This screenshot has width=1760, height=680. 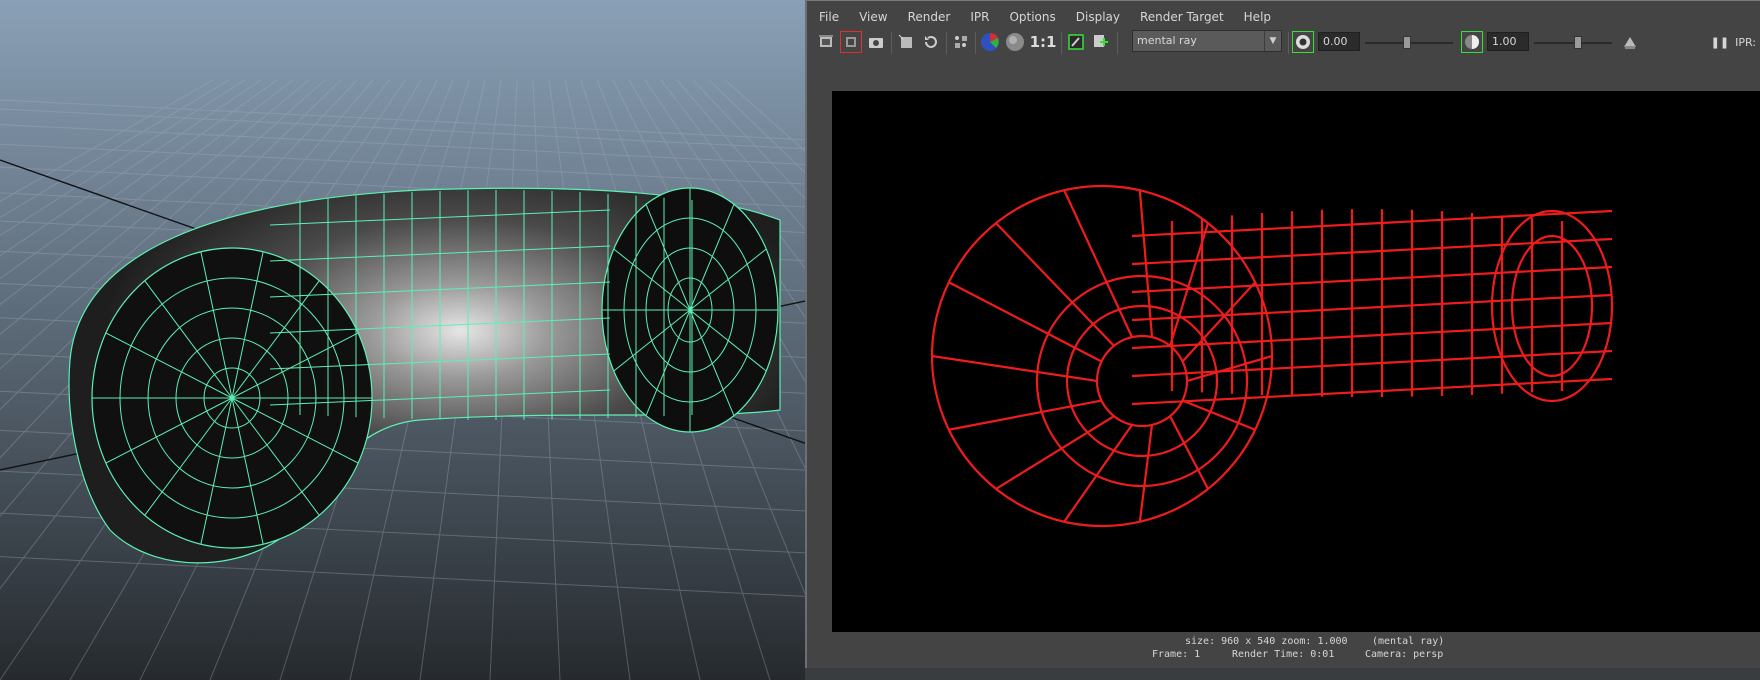 What do you see at coordinates (1408, 641) in the screenshot?
I see `status-renderer: (mental ray)` at bounding box center [1408, 641].